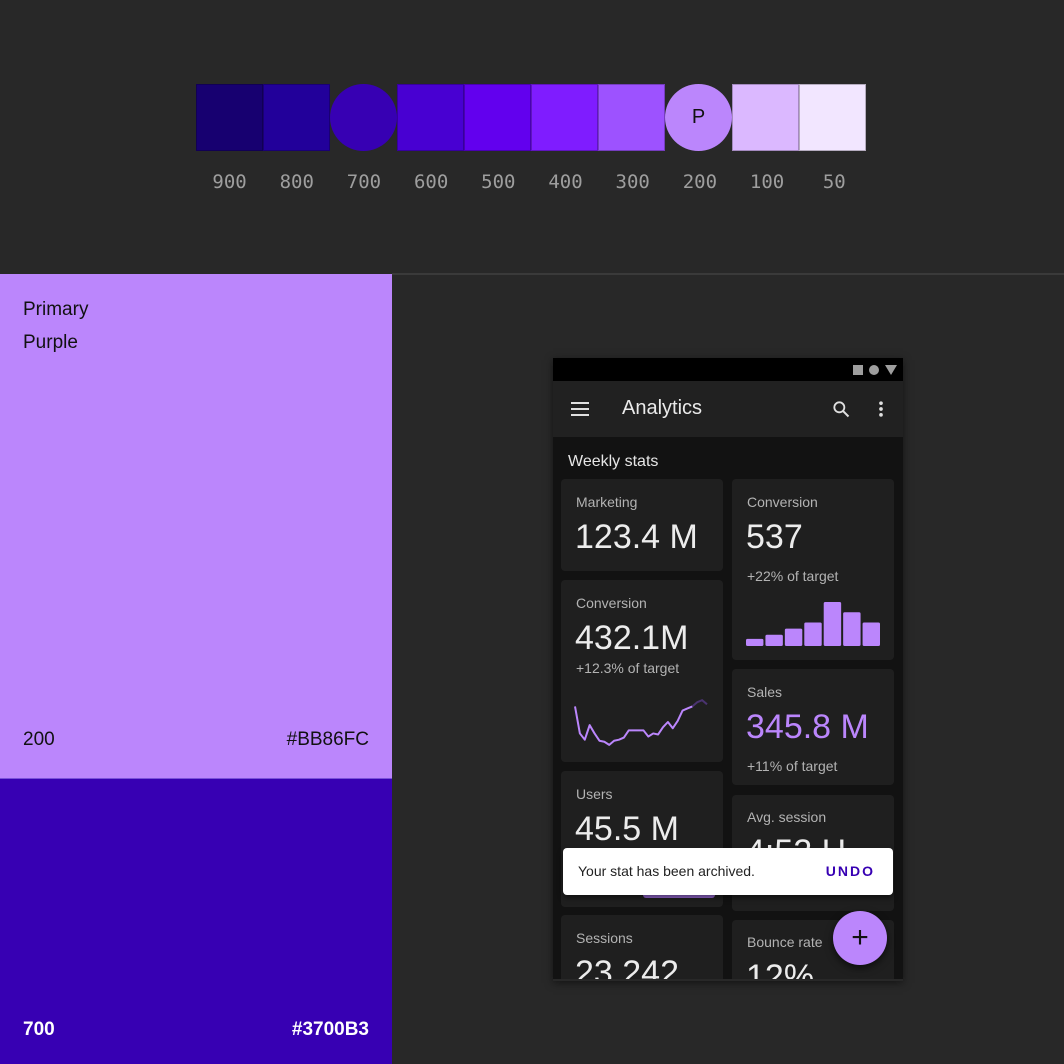 The width and height of the screenshot is (1064, 1064). I want to click on palette-labels: 900 800 700 600 500 400 300 200 100 50, so click(532, 182).